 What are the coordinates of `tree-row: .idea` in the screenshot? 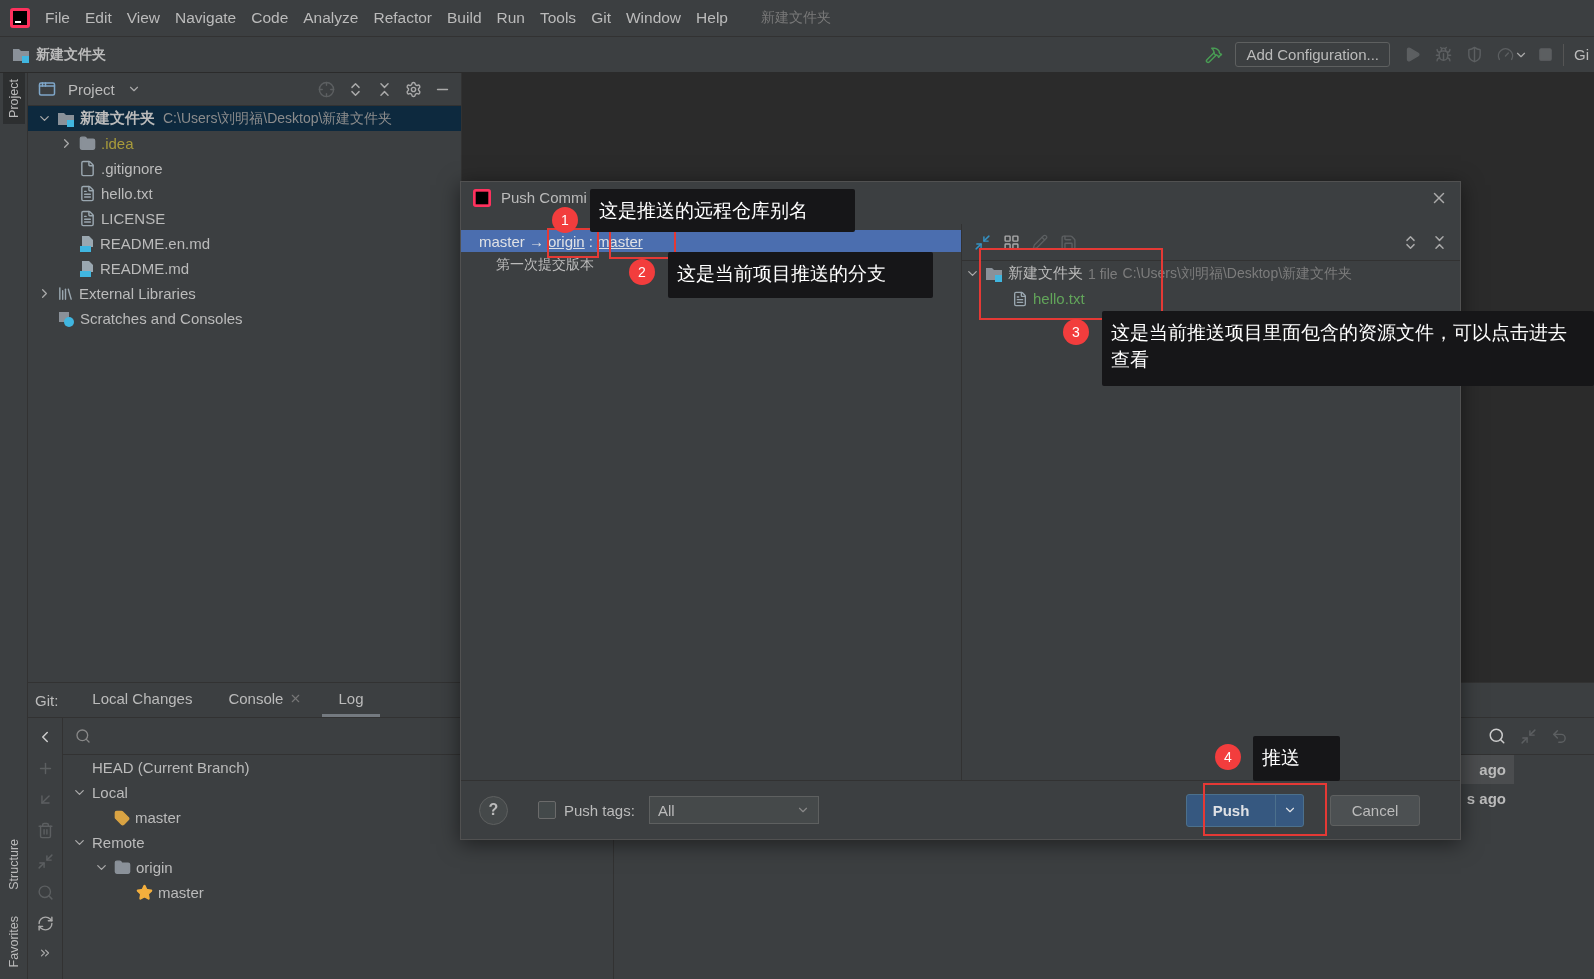 It's located at (244, 143).